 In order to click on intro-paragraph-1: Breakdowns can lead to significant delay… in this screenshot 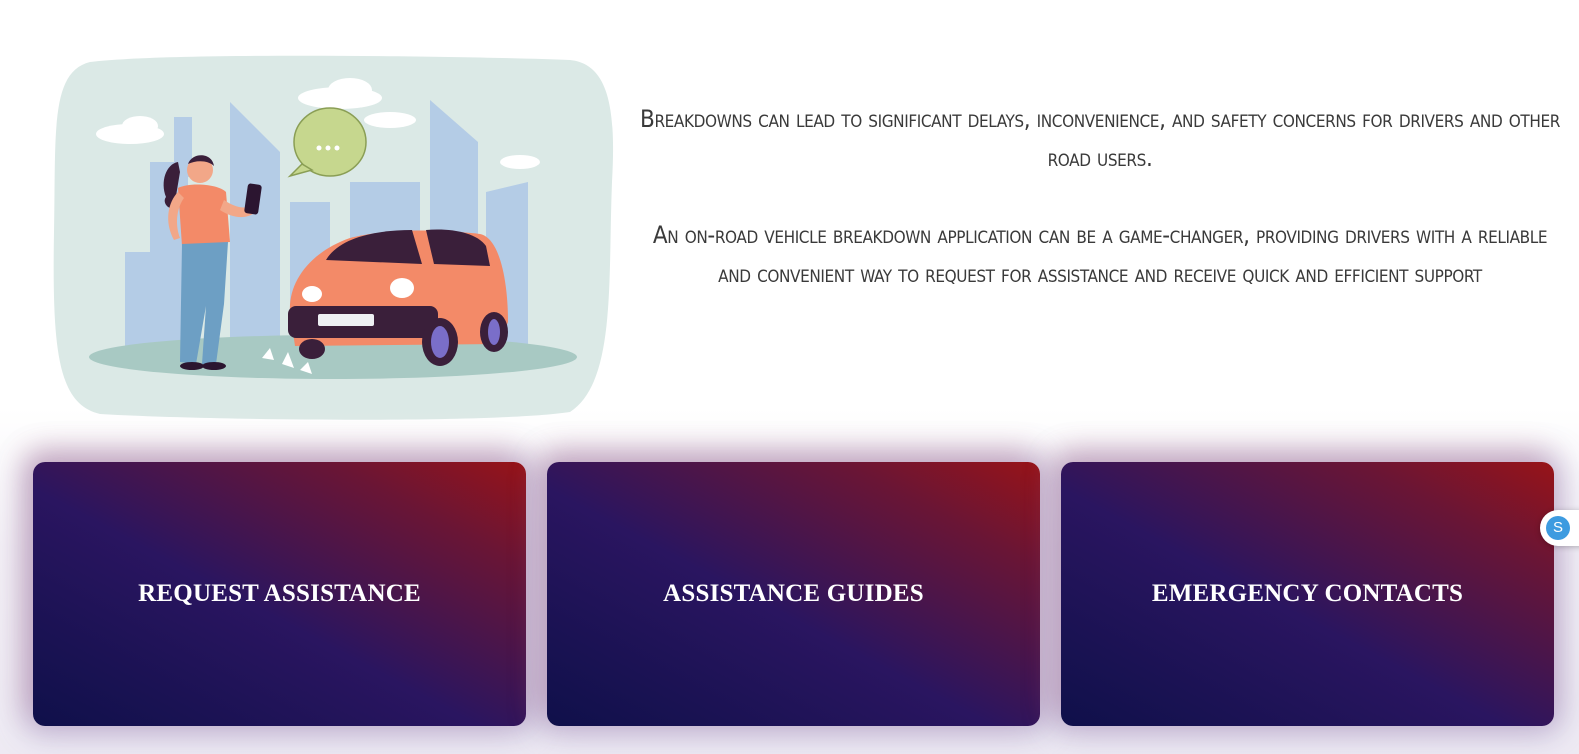, I will do `click(1100, 138)`.